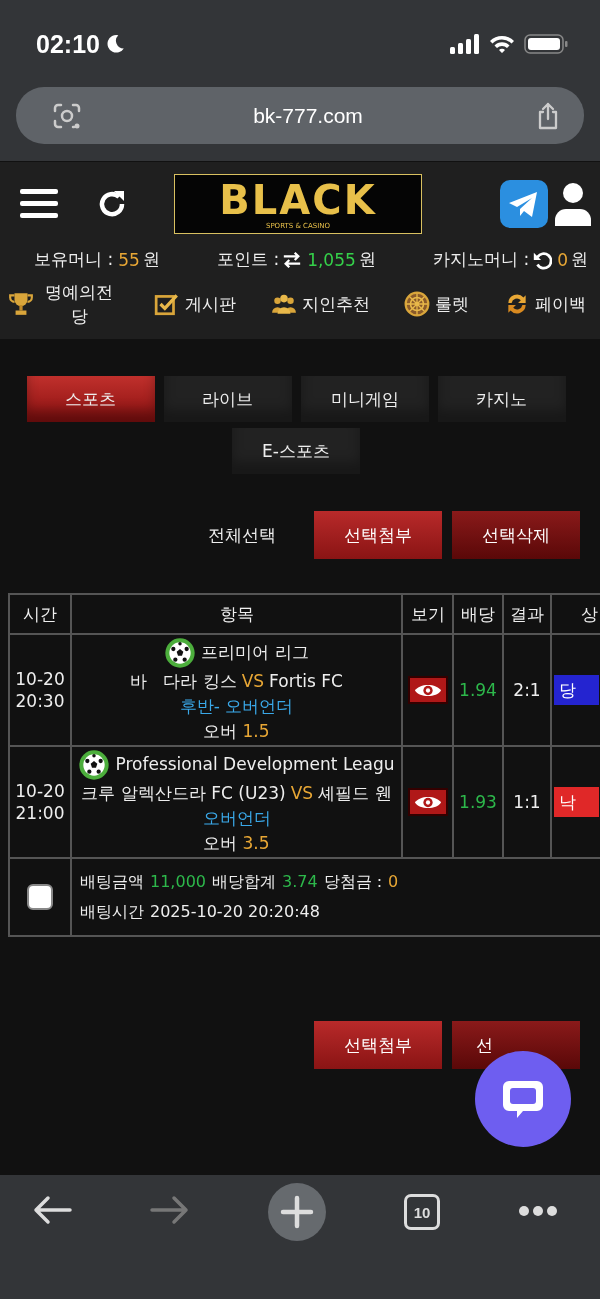  What do you see at coordinates (256, 843) in the screenshot?
I see `handicap-value: 3.5` at bounding box center [256, 843].